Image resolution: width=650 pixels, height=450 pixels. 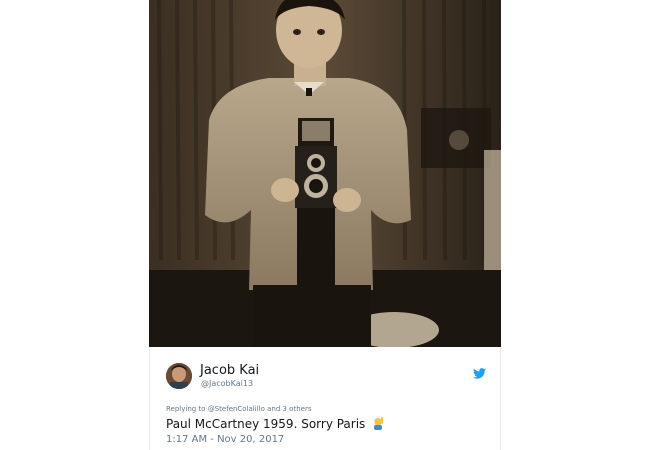 I want to click on tweet-timestamp: 1:17 AM - Nov 20, 2017, so click(x=225, y=439).